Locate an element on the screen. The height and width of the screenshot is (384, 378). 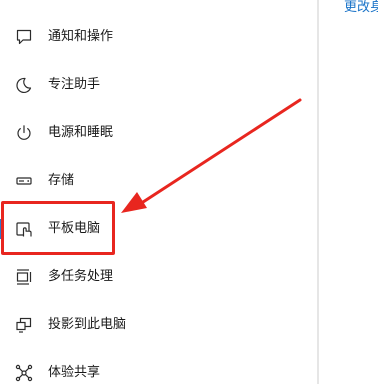
share-icon is located at coordinates (24, 373).